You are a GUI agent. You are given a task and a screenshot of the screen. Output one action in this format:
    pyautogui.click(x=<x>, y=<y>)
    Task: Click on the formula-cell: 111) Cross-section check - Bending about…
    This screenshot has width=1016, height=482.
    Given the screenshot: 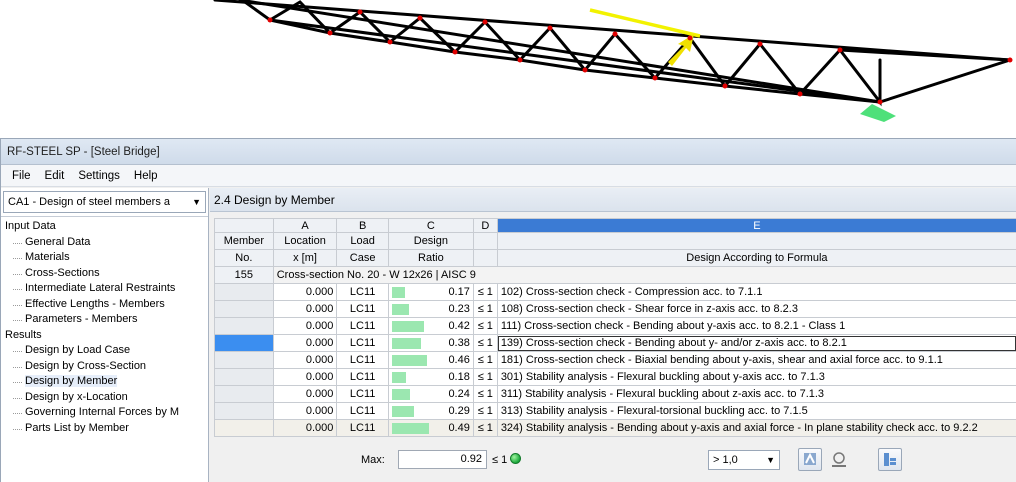 What is the action you would take?
    pyautogui.click(x=756, y=326)
    